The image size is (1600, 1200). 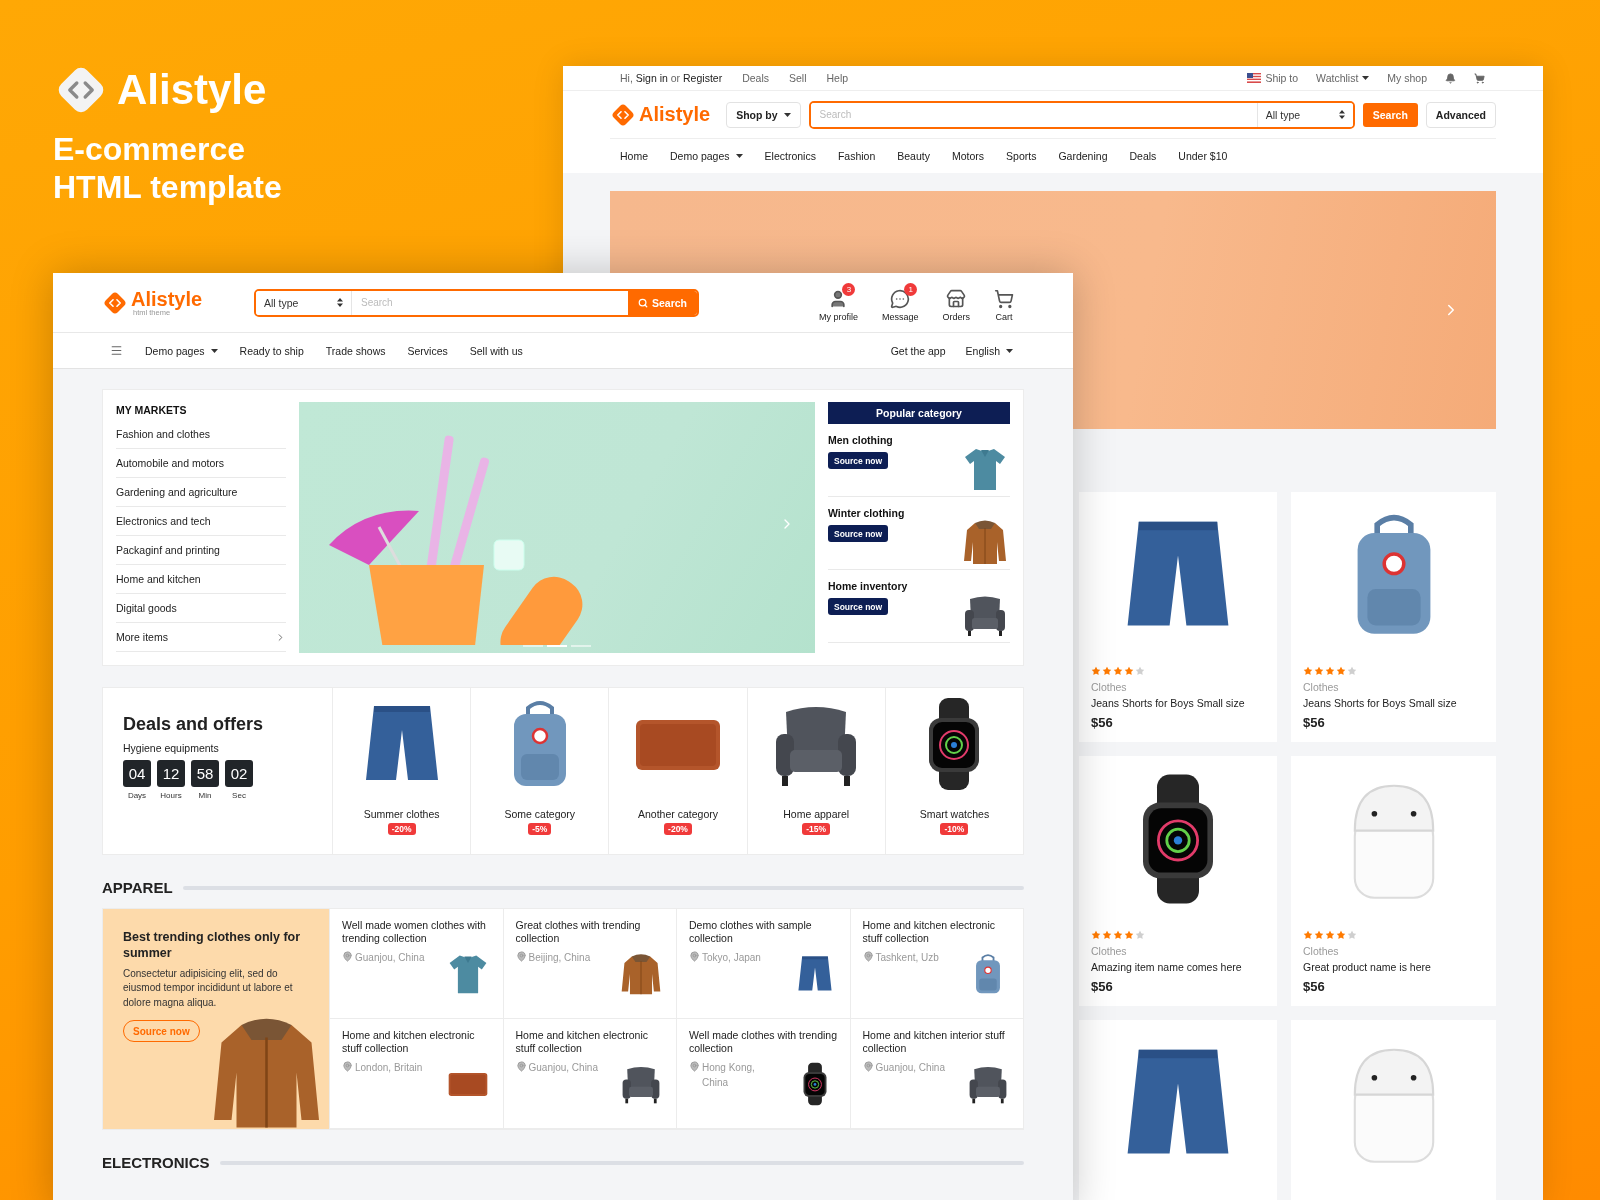 What do you see at coordinates (201, 550) in the screenshot?
I see `market-link: Packaginf and printing` at bounding box center [201, 550].